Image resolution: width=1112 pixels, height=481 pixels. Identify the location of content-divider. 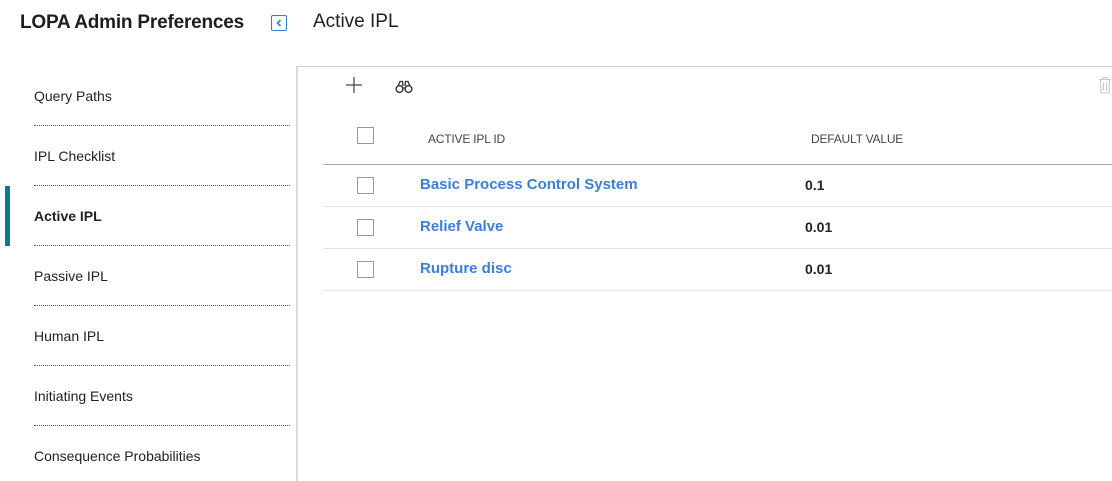
(705, 66).